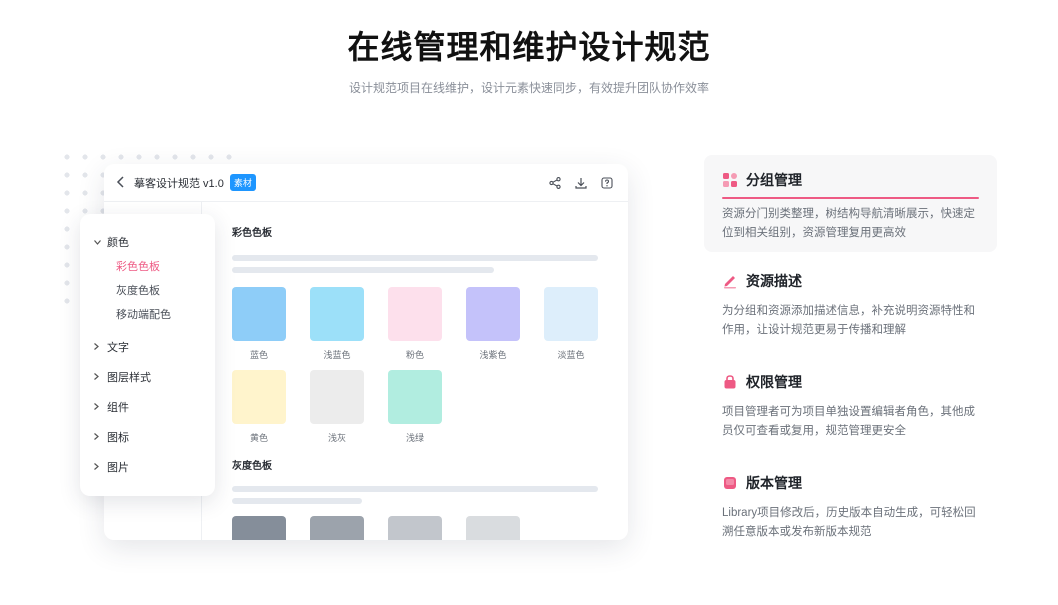  Describe the element at coordinates (774, 483) in the screenshot. I see `feature-title: 版本管理` at that location.